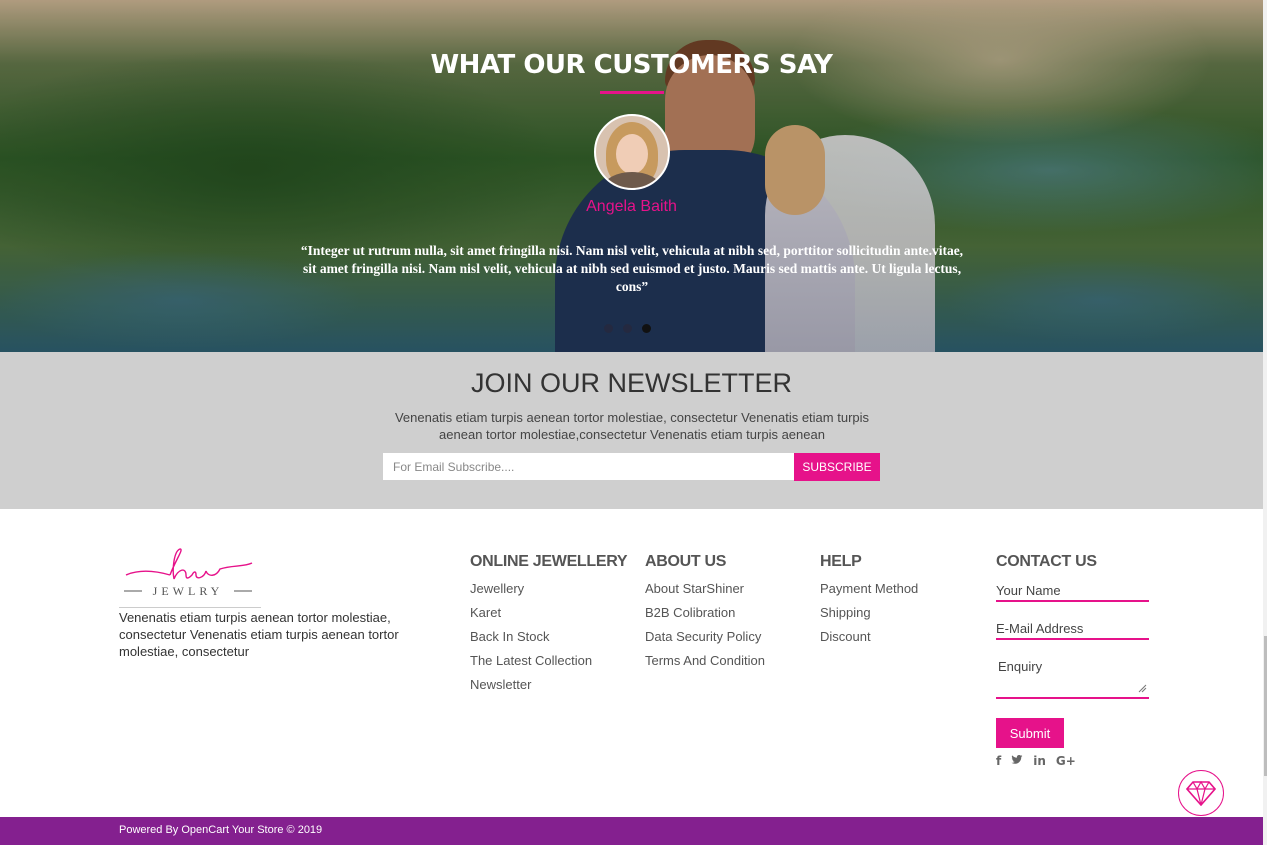  Describe the element at coordinates (188, 591) in the screenshot. I see `svg-text: JEWLRY` at that location.